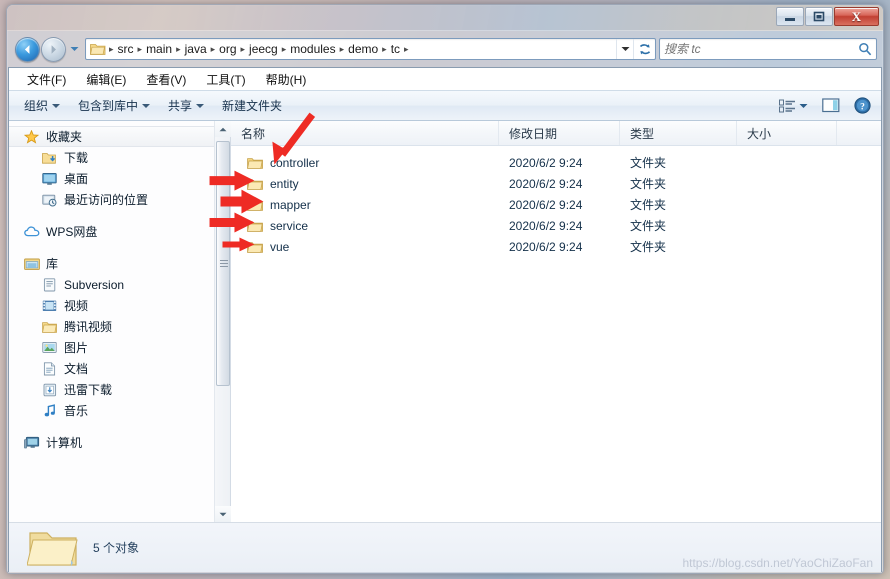 The height and width of the screenshot is (579, 890). Describe the element at coordinates (49, 348) in the screenshot. I see `pictures-icon` at that location.